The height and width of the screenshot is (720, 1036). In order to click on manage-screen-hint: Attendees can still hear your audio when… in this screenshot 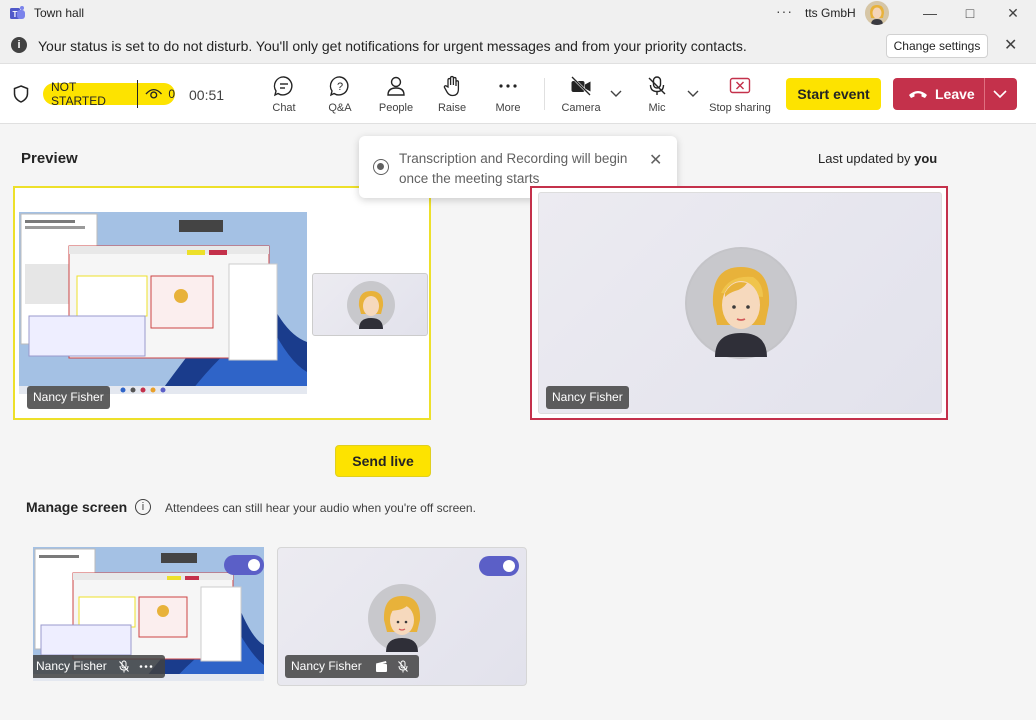, I will do `click(320, 508)`.